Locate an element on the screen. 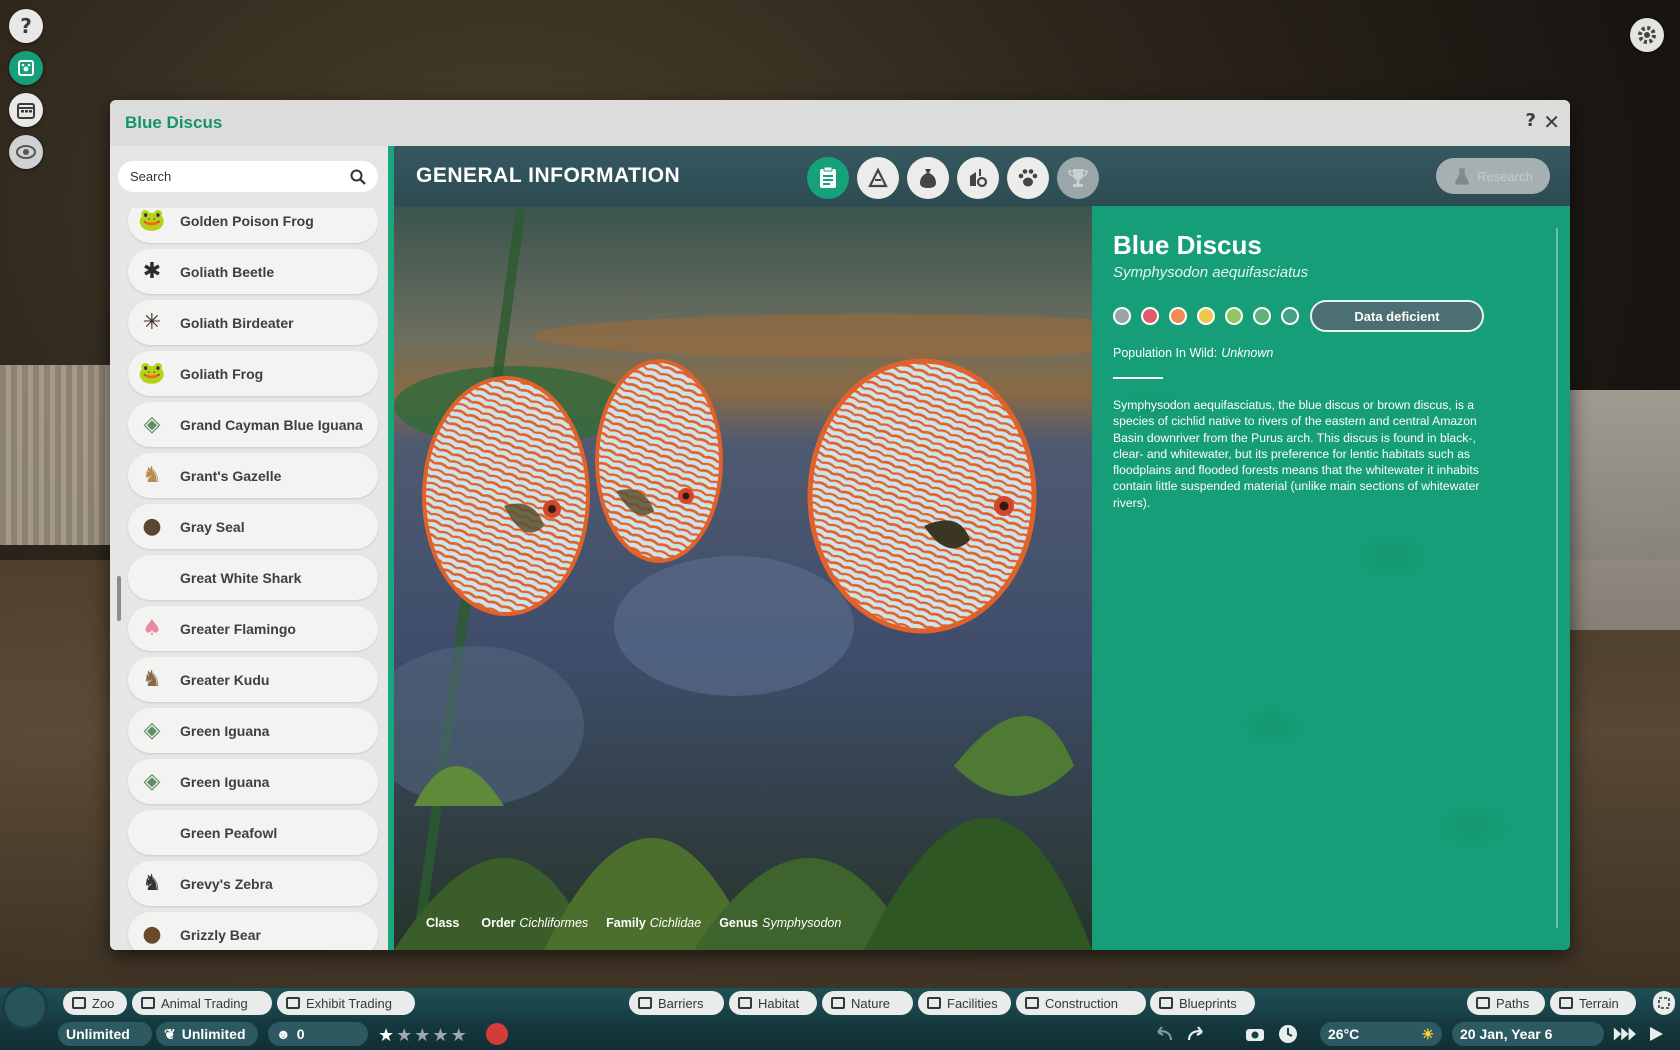 This screenshot has width=1680, height=1050. settings-button is located at coordinates (1647, 35).